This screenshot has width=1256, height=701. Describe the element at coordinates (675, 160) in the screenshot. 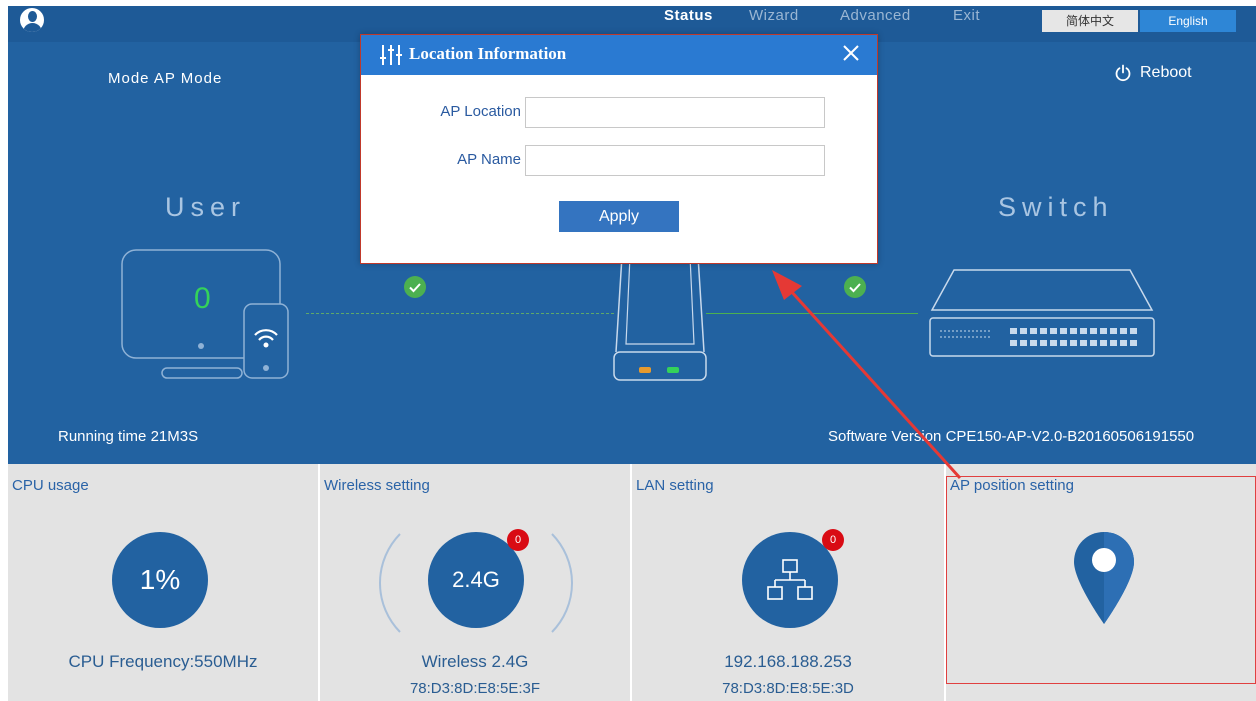

I see `ap-name-input` at that location.